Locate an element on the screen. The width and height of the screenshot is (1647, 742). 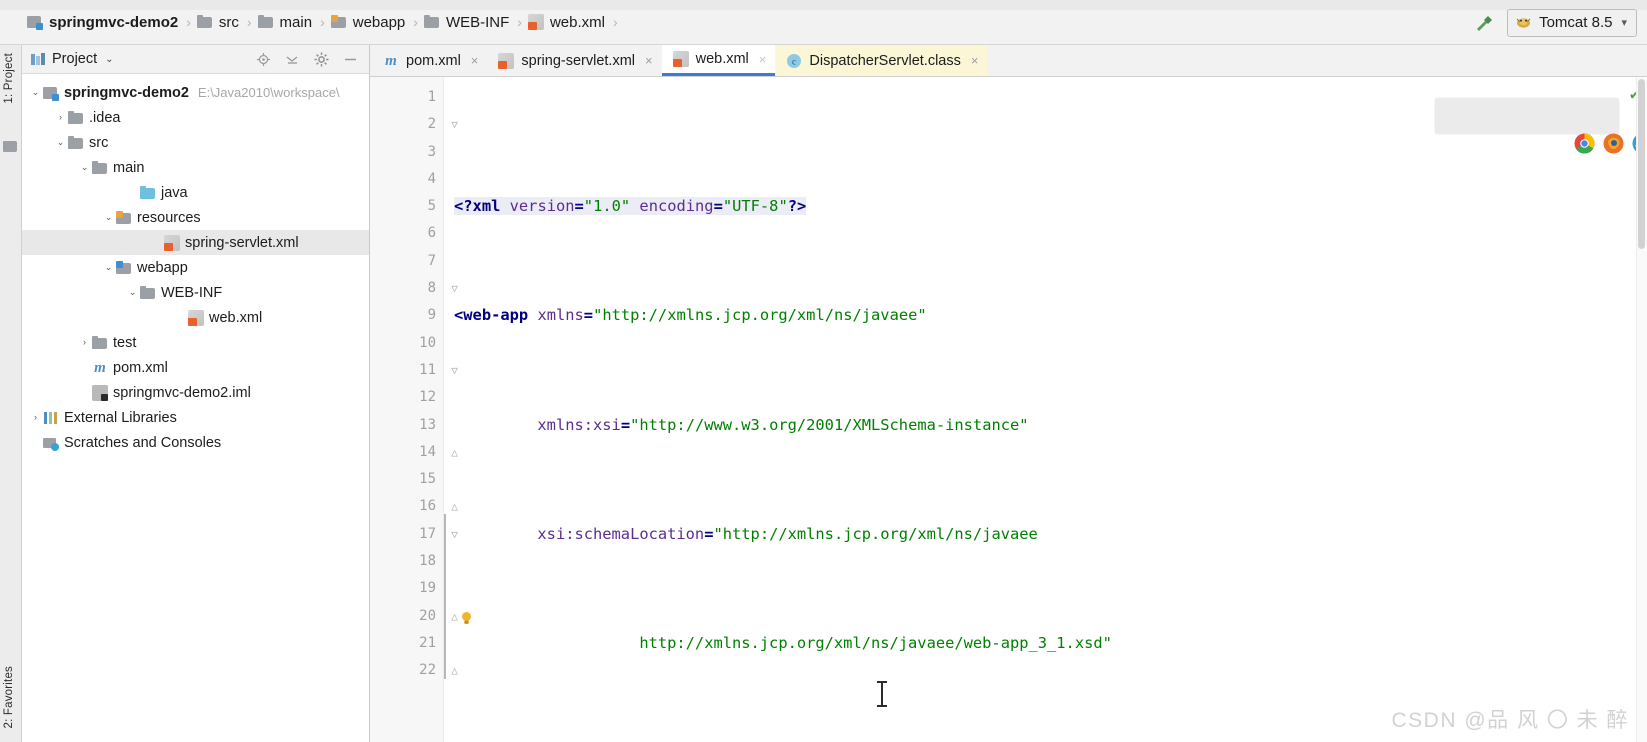
tree-item-webapp: ⌄ webapp is located at coordinates (195, 267).